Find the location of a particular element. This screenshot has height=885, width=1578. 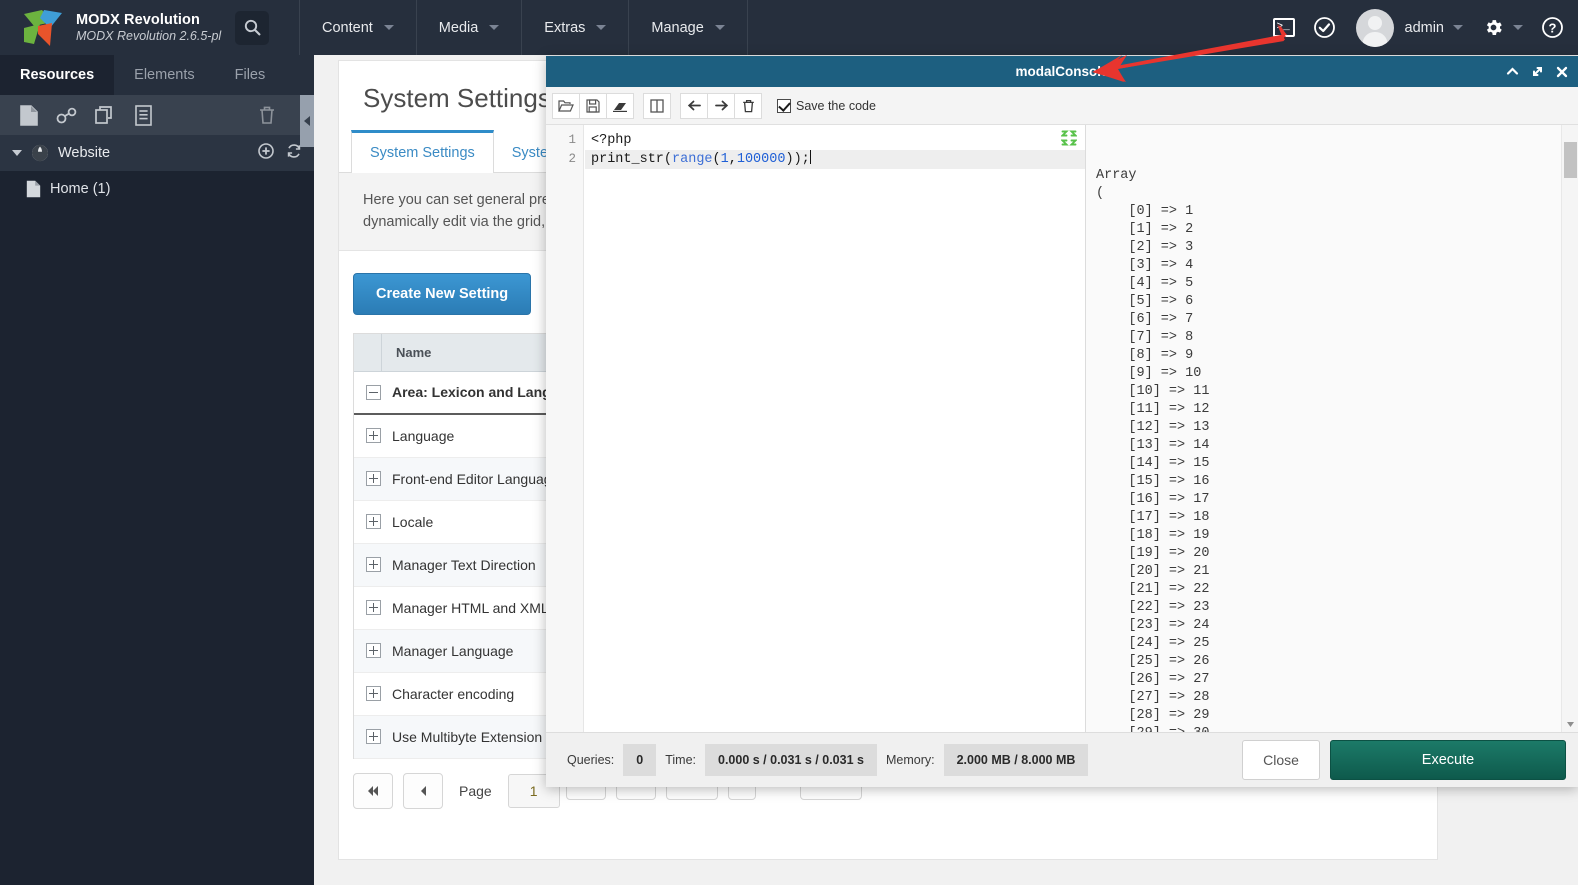

tree-node-home: Home (1) is located at coordinates (157, 189).